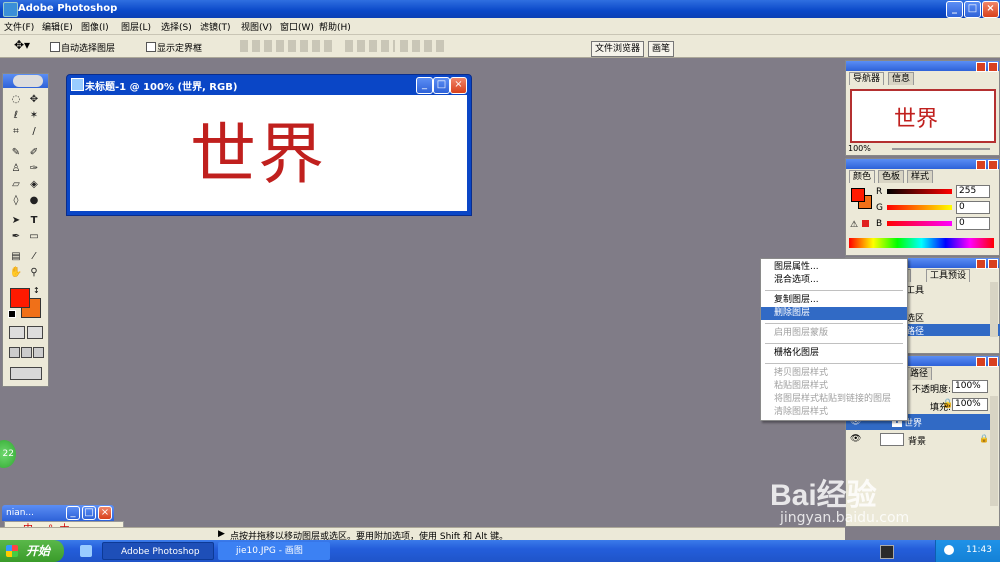 This screenshot has width=1000, height=562. Describe the element at coordinates (370, 46) in the screenshot. I see `distribute-buttons-a` at that location.